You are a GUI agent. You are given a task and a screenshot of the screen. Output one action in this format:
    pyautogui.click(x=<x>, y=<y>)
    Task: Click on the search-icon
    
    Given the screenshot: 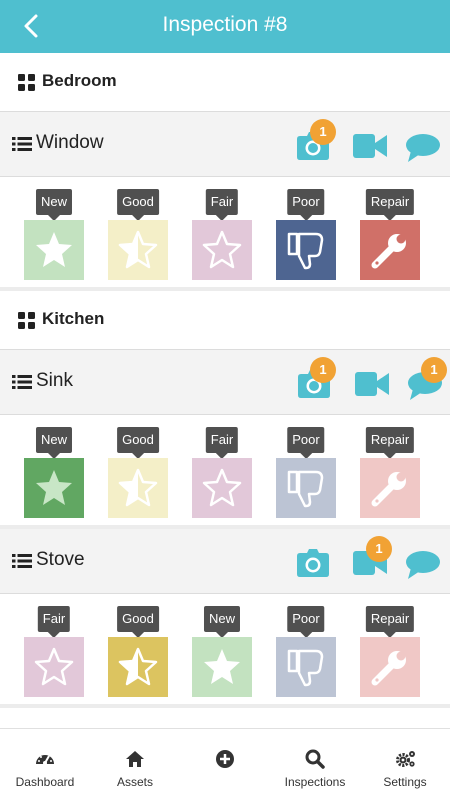 What is the action you would take?
    pyautogui.click(x=315, y=759)
    